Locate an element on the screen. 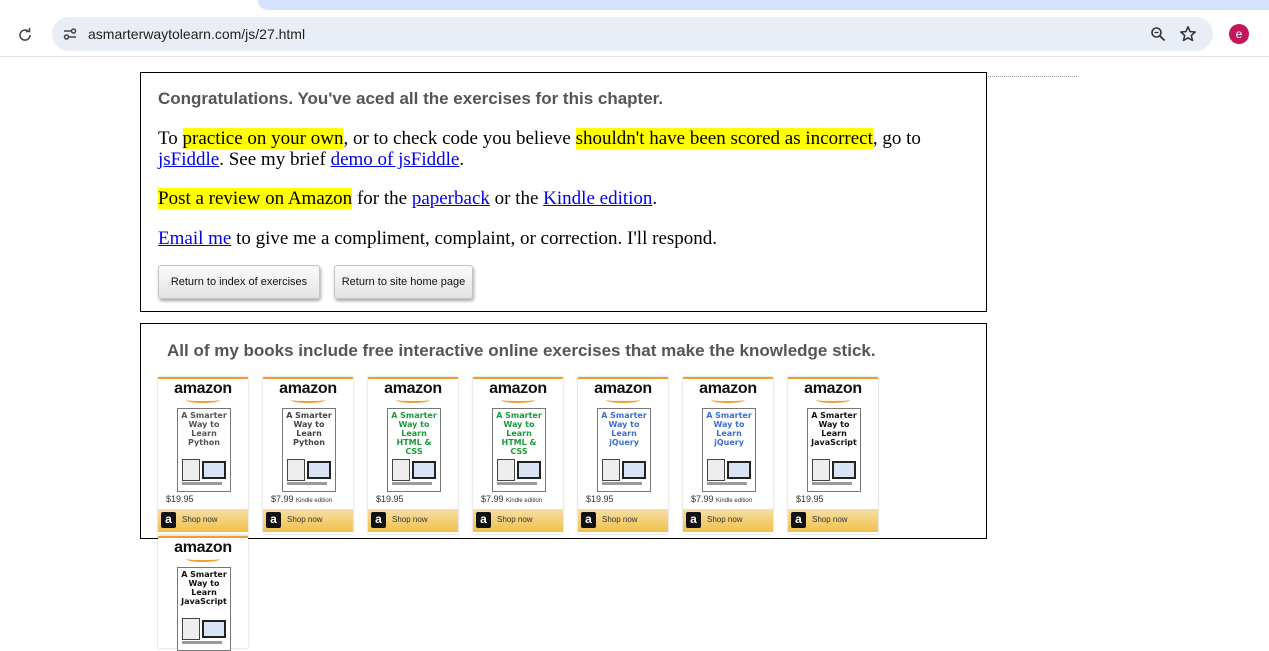 The height and width of the screenshot is (651, 1269). tab-strip is located at coordinates (634, 6).